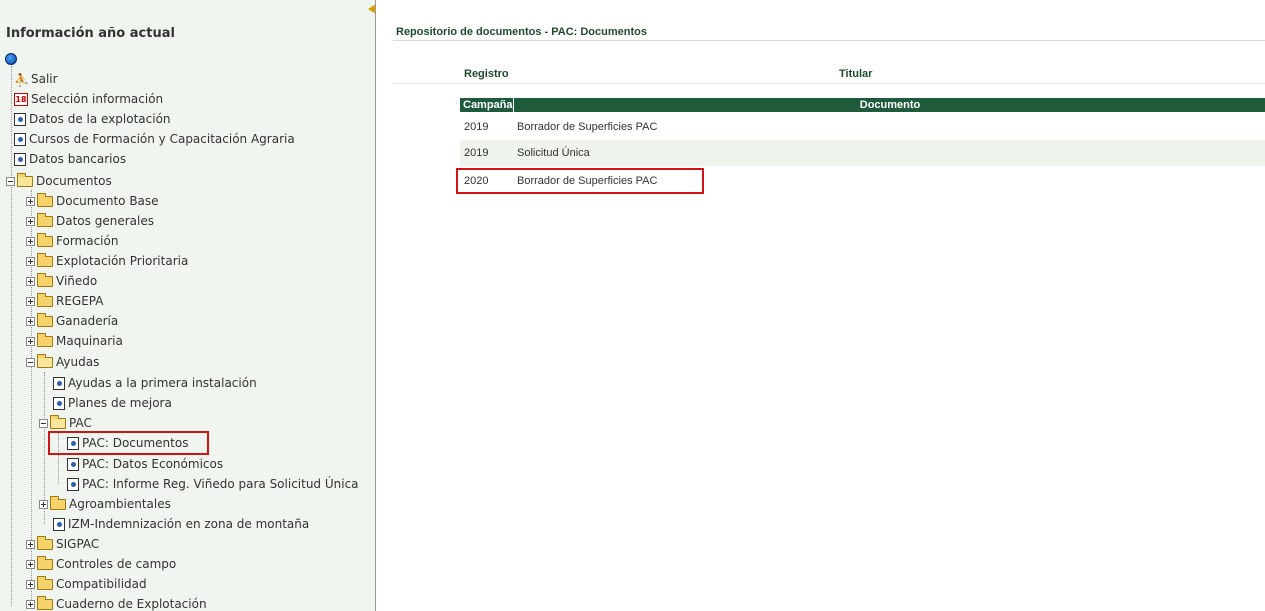 This screenshot has height=611, width=1265. I want to click on sidebar-item-ayudas: Ayudas, so click(62, 362).